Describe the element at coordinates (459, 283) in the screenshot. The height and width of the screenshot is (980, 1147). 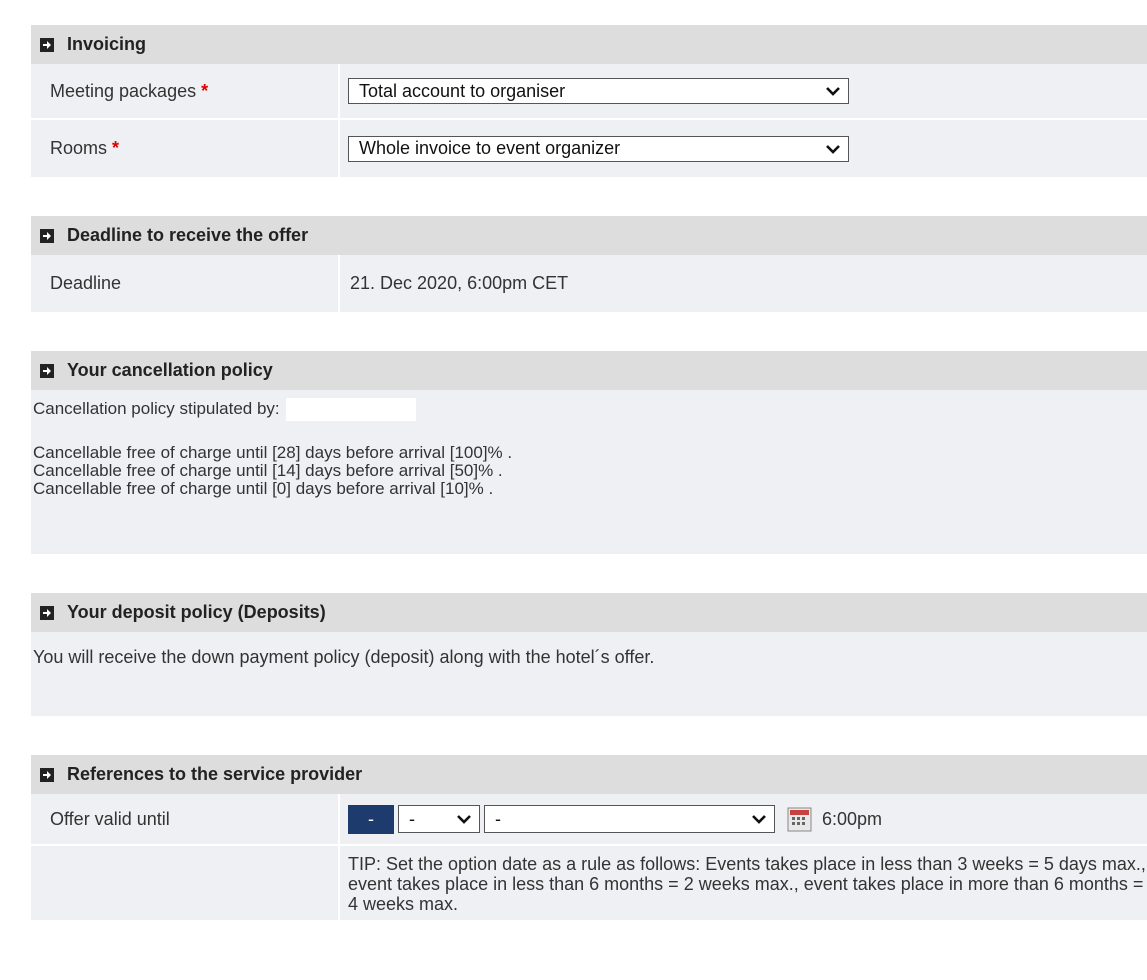
I see `deadline-value: 21. Dec 2020, 6:00pm CET` at that location.